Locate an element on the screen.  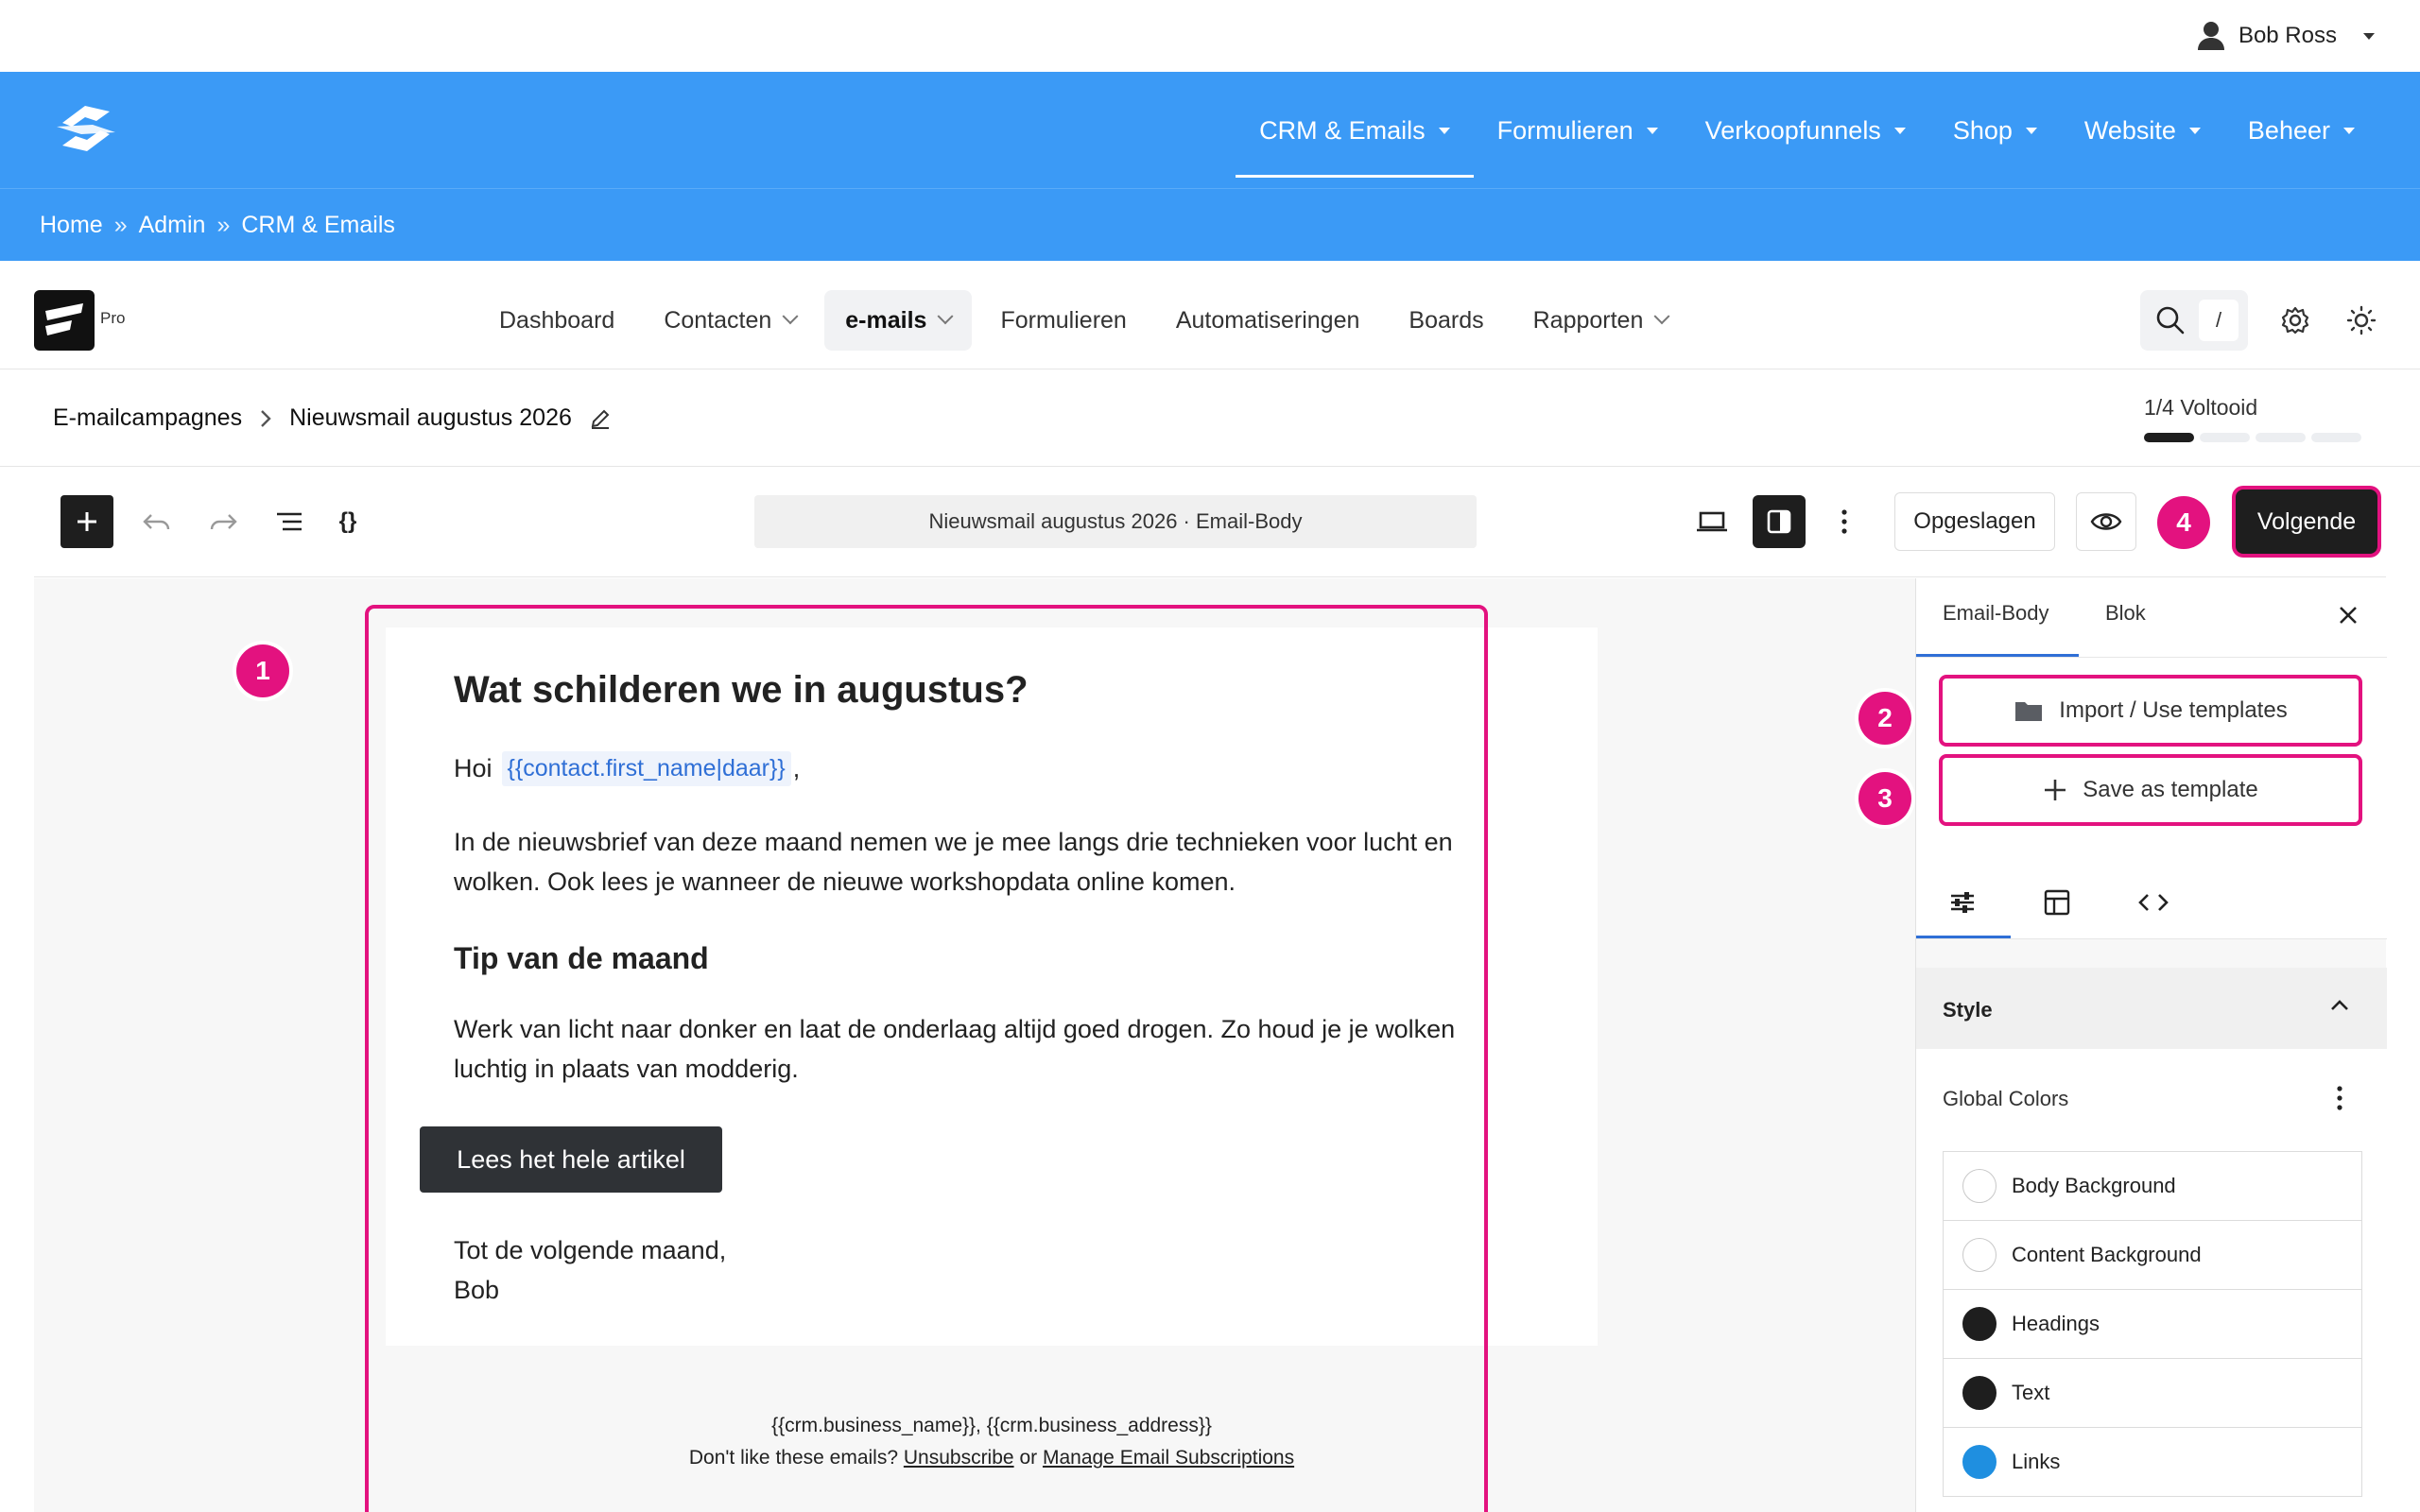
tab-blok: Blok is located at coordinates (2125, 613).